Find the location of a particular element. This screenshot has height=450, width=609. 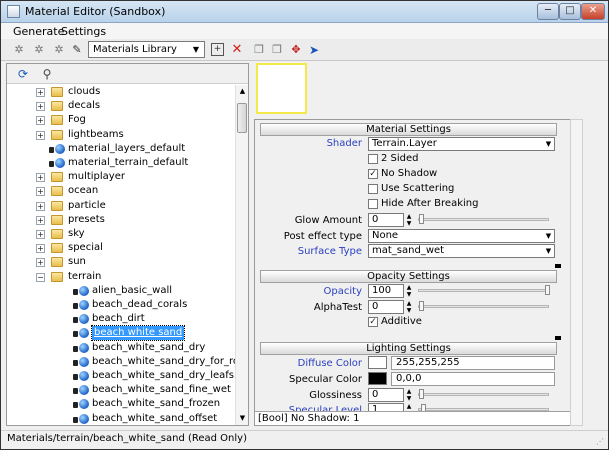

tree-material: beach_white_sand_offset is located at coordinates (121, 418).